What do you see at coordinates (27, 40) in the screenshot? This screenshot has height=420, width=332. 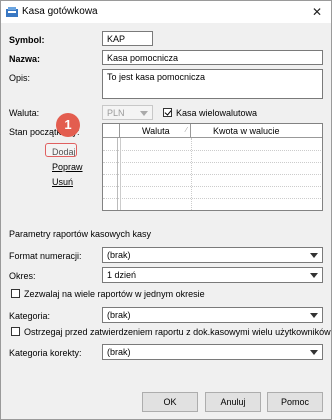 I see `symbol-label: Symbol:` at bounding box center [27, 40].